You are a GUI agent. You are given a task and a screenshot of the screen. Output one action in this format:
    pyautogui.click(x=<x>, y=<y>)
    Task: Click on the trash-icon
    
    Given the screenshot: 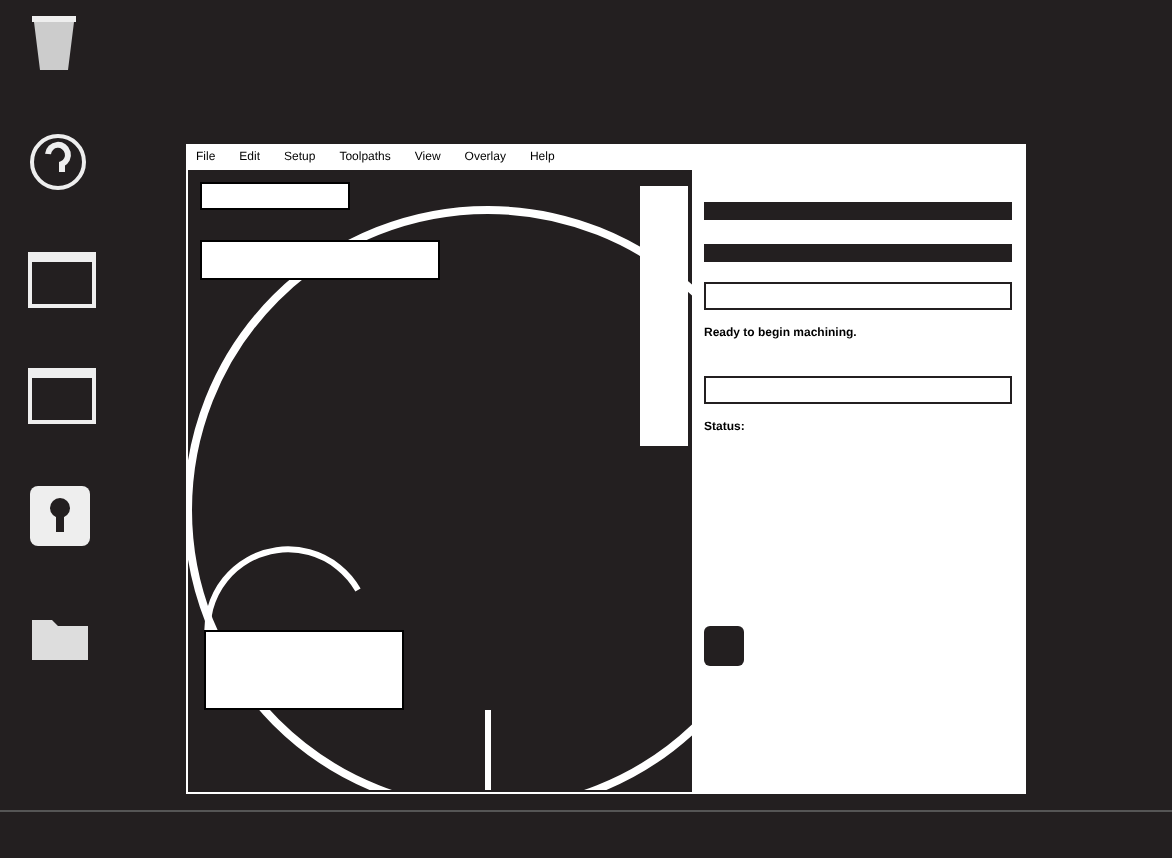 What is the action you would take?
    pyautogui.click(x=54, y=42)
    